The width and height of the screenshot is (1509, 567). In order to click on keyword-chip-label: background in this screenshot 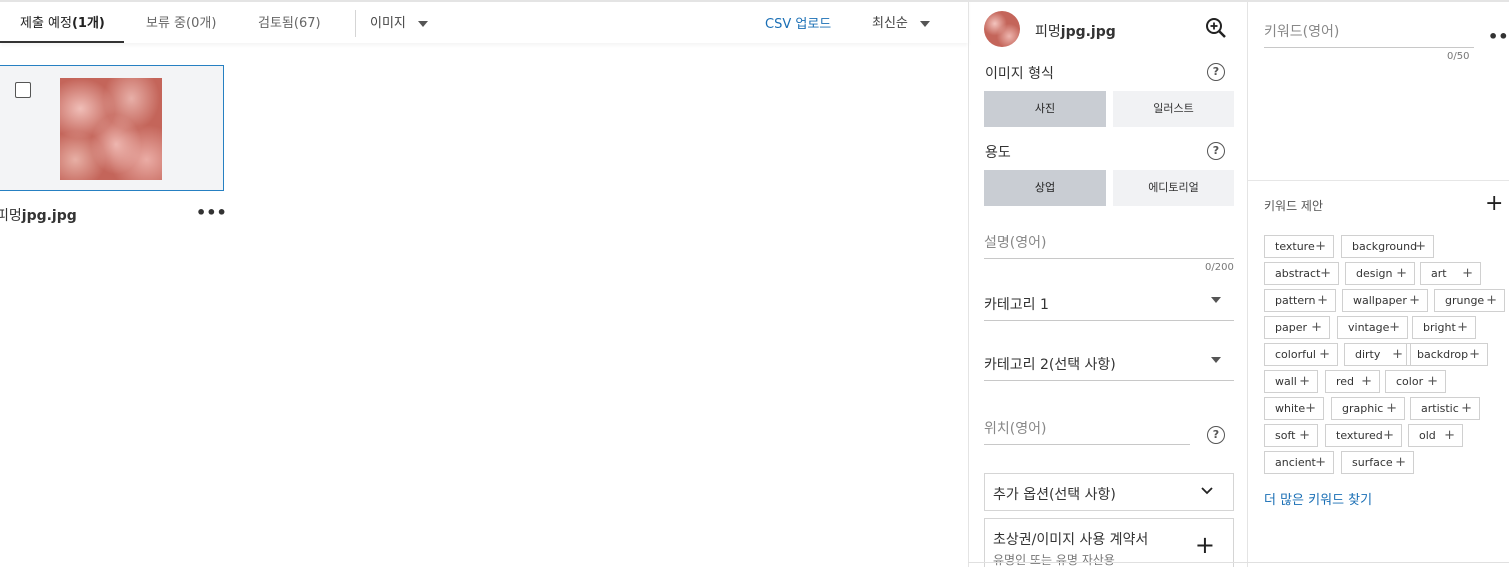, I will do `click(1385, 246)`.